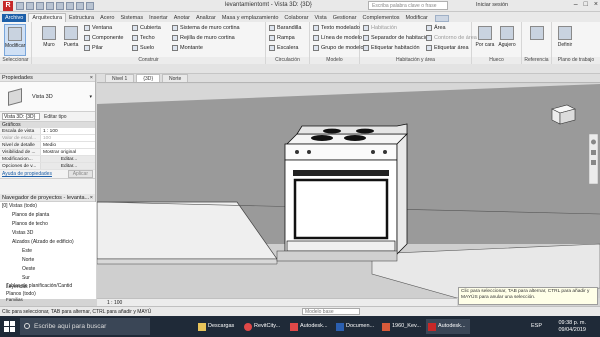  Describe the element at coordinates (98, 28) in the screenshot. I see `window-button: Ventana` at that location.